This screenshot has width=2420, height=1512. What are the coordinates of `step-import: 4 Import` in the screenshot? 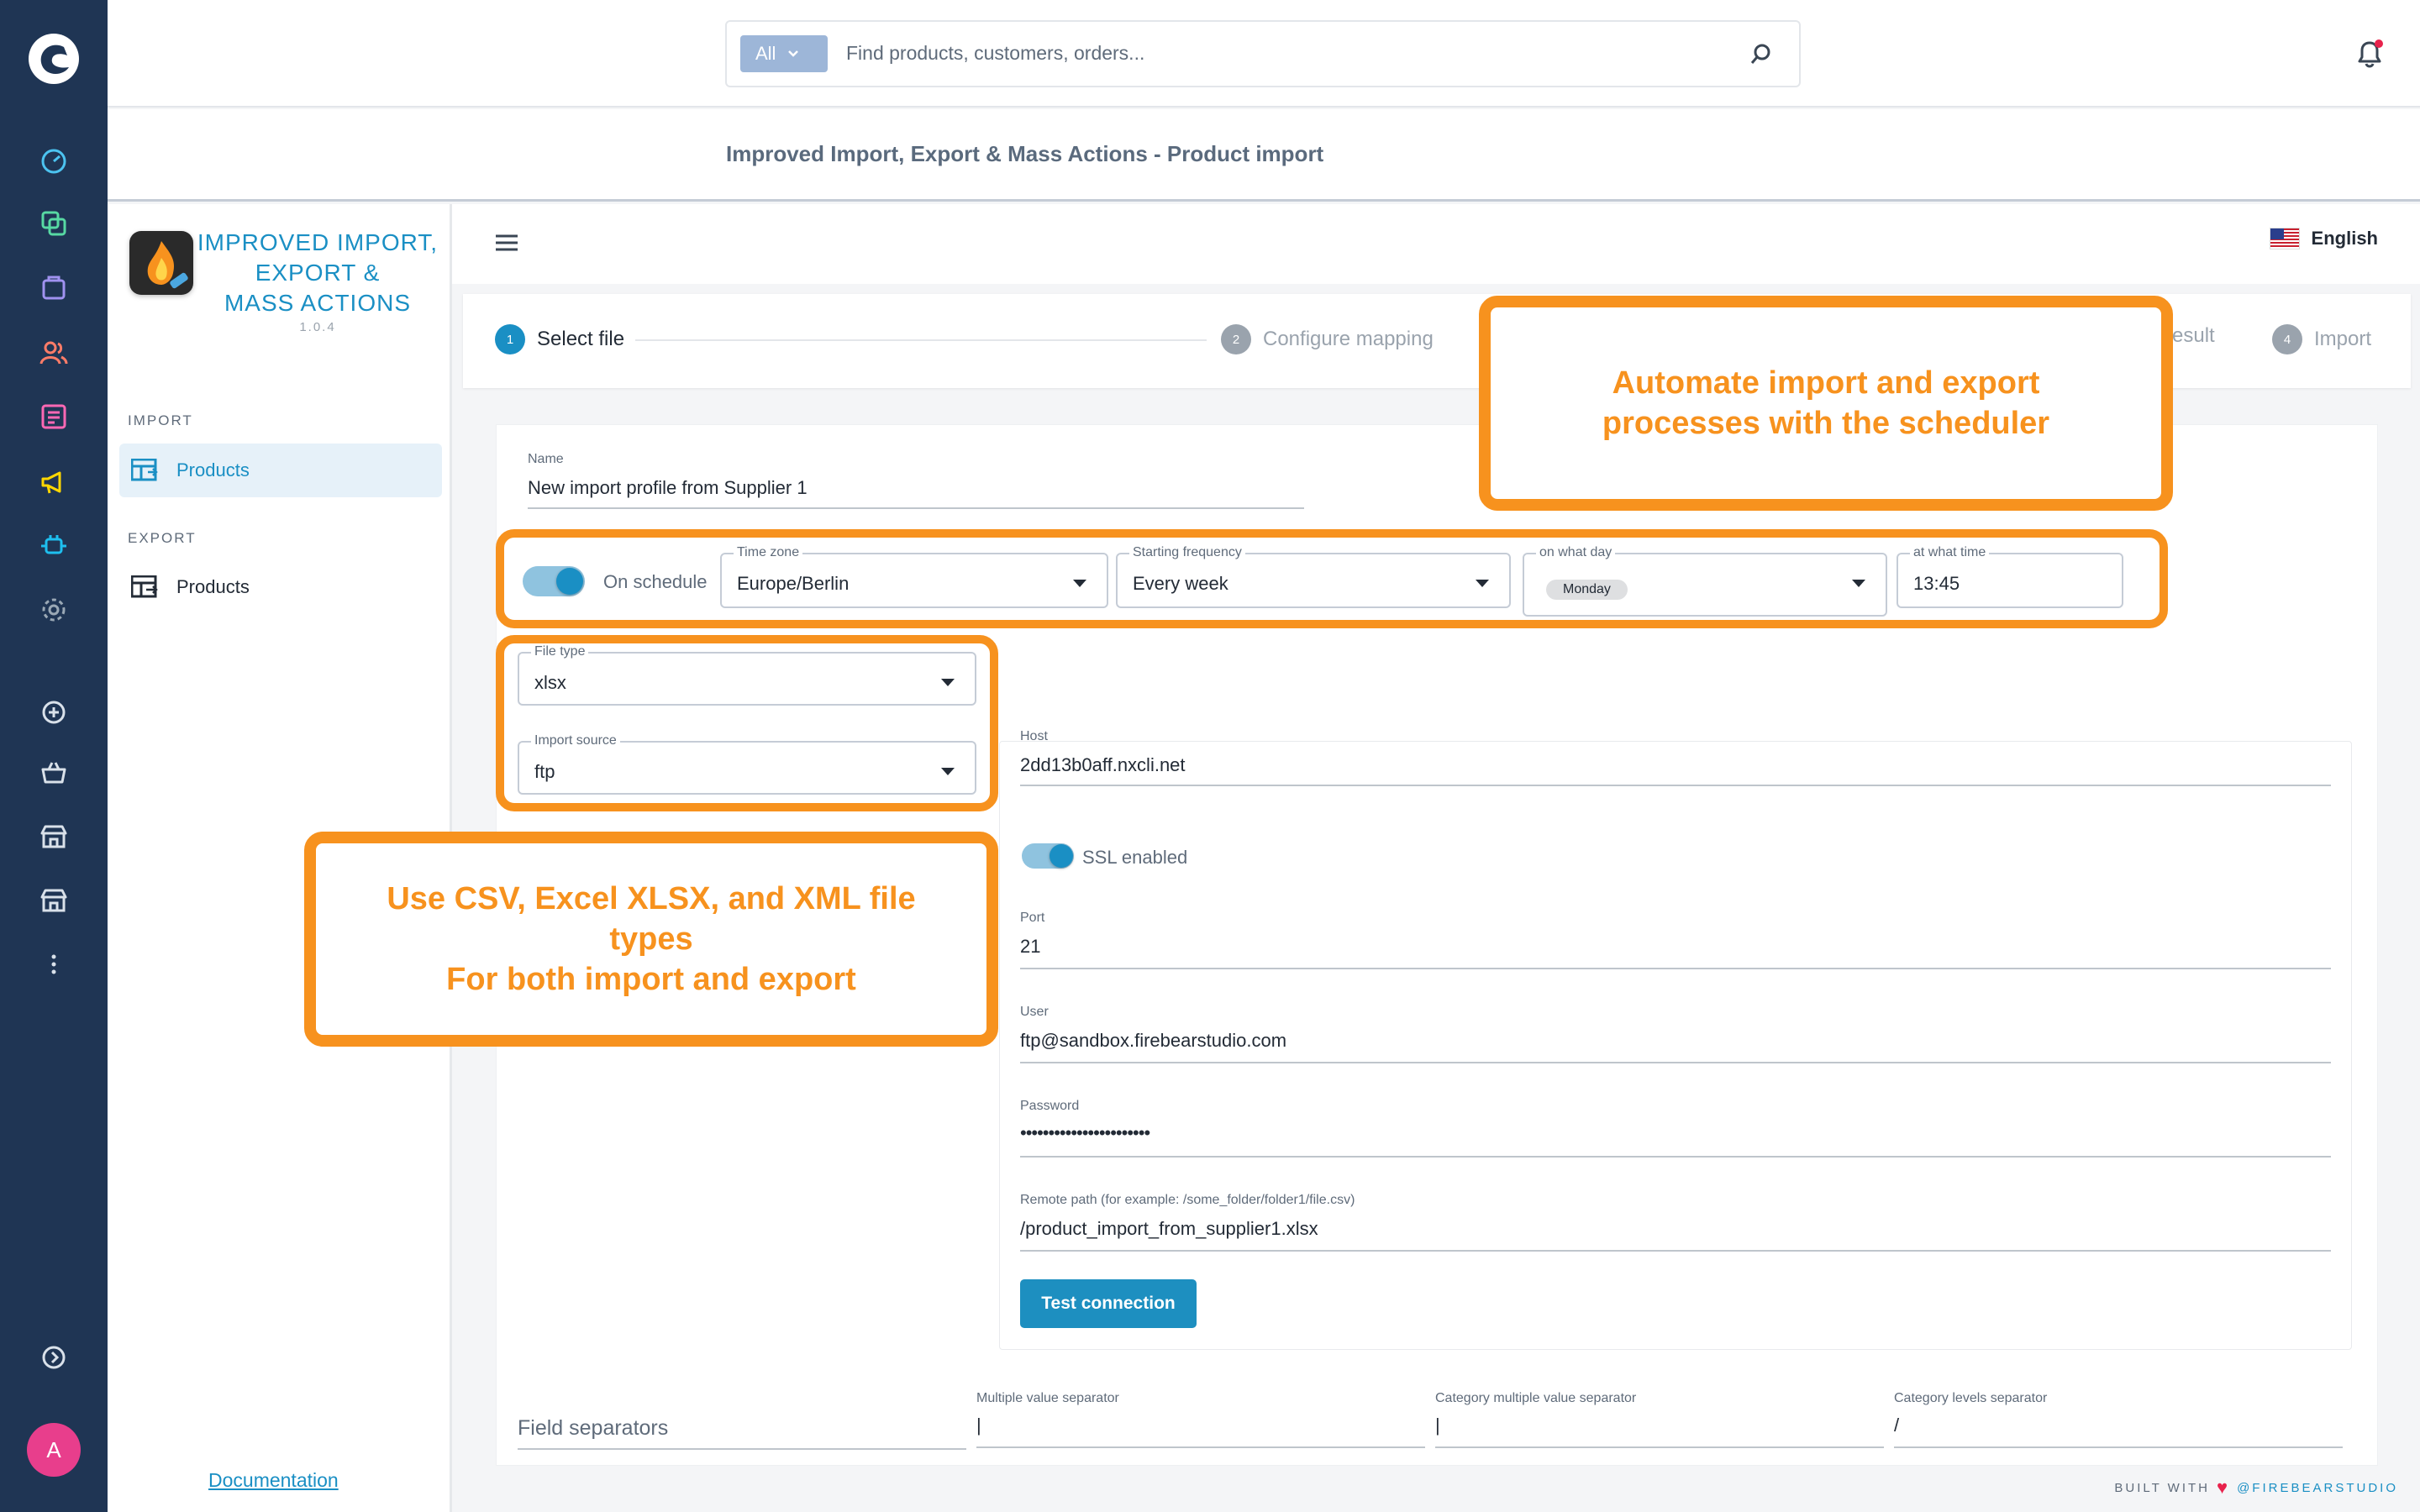 It's located at (2322, 339).